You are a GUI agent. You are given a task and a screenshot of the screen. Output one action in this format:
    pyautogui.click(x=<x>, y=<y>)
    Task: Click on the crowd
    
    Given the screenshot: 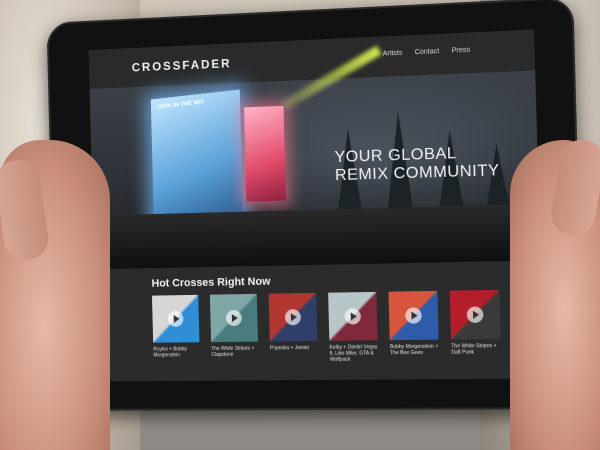 What is the action you would take?
    pyautogui.click(x=317, y=236)
    